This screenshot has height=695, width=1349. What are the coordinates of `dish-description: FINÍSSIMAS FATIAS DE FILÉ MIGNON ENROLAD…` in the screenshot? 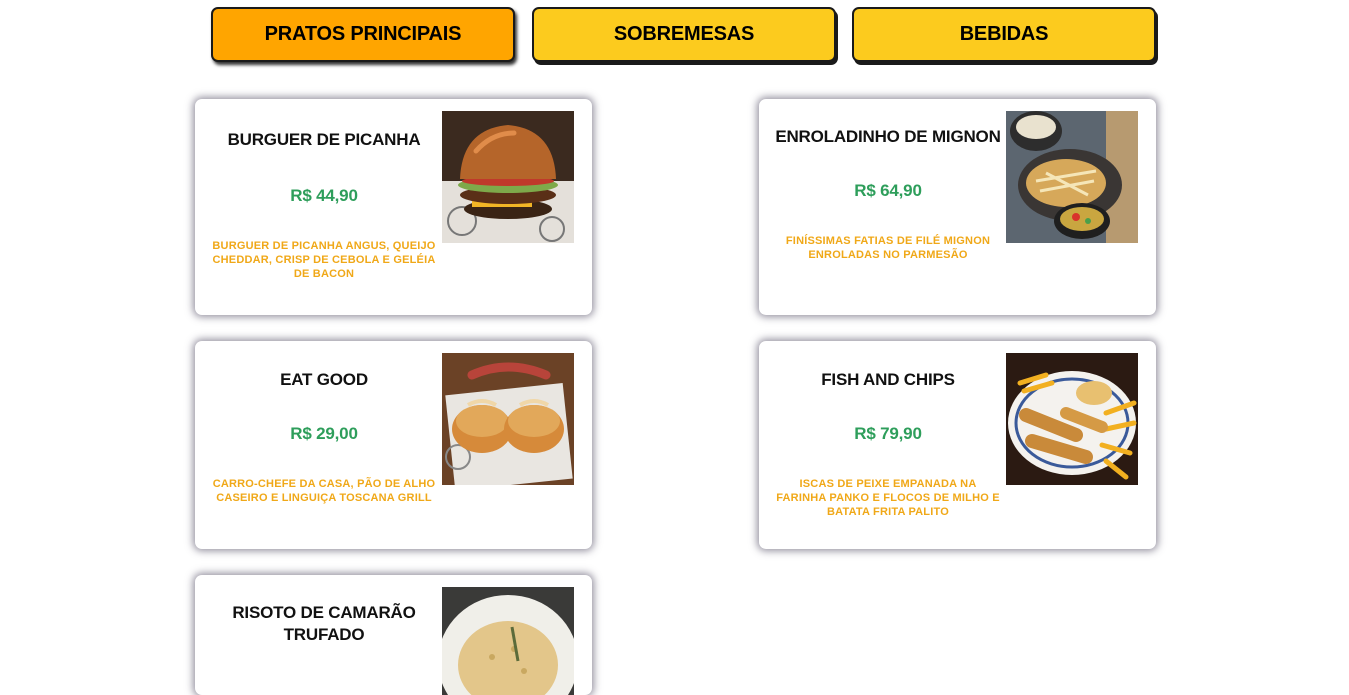 It's located at (888, 248).